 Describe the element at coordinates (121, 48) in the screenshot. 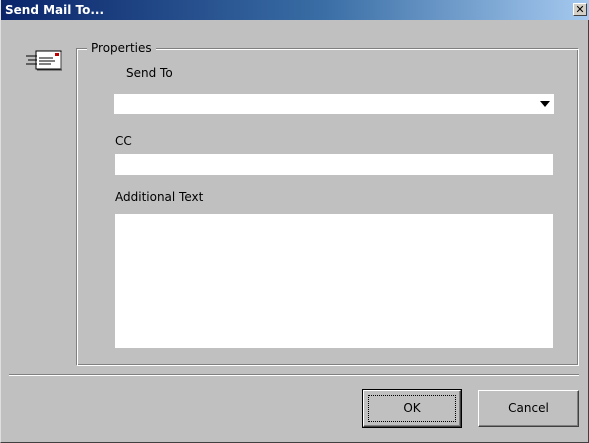

I see `properties-legend: Properties` at that location.